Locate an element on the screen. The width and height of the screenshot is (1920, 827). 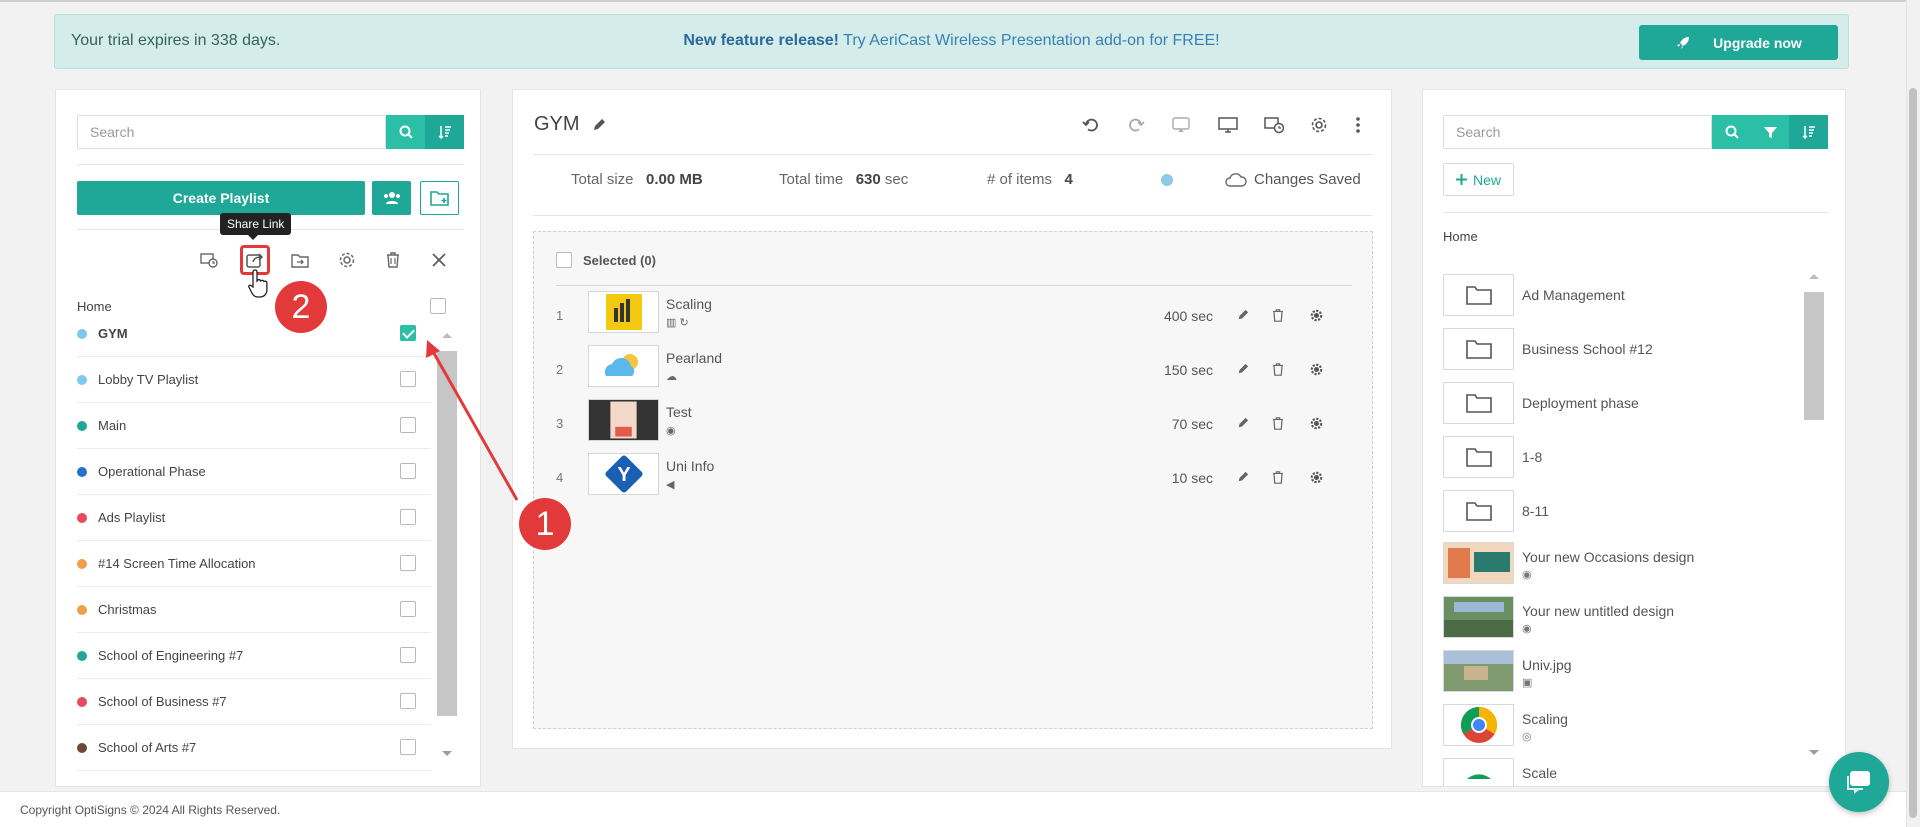
new-asset-button: New is located at coordinates (1478, 179).